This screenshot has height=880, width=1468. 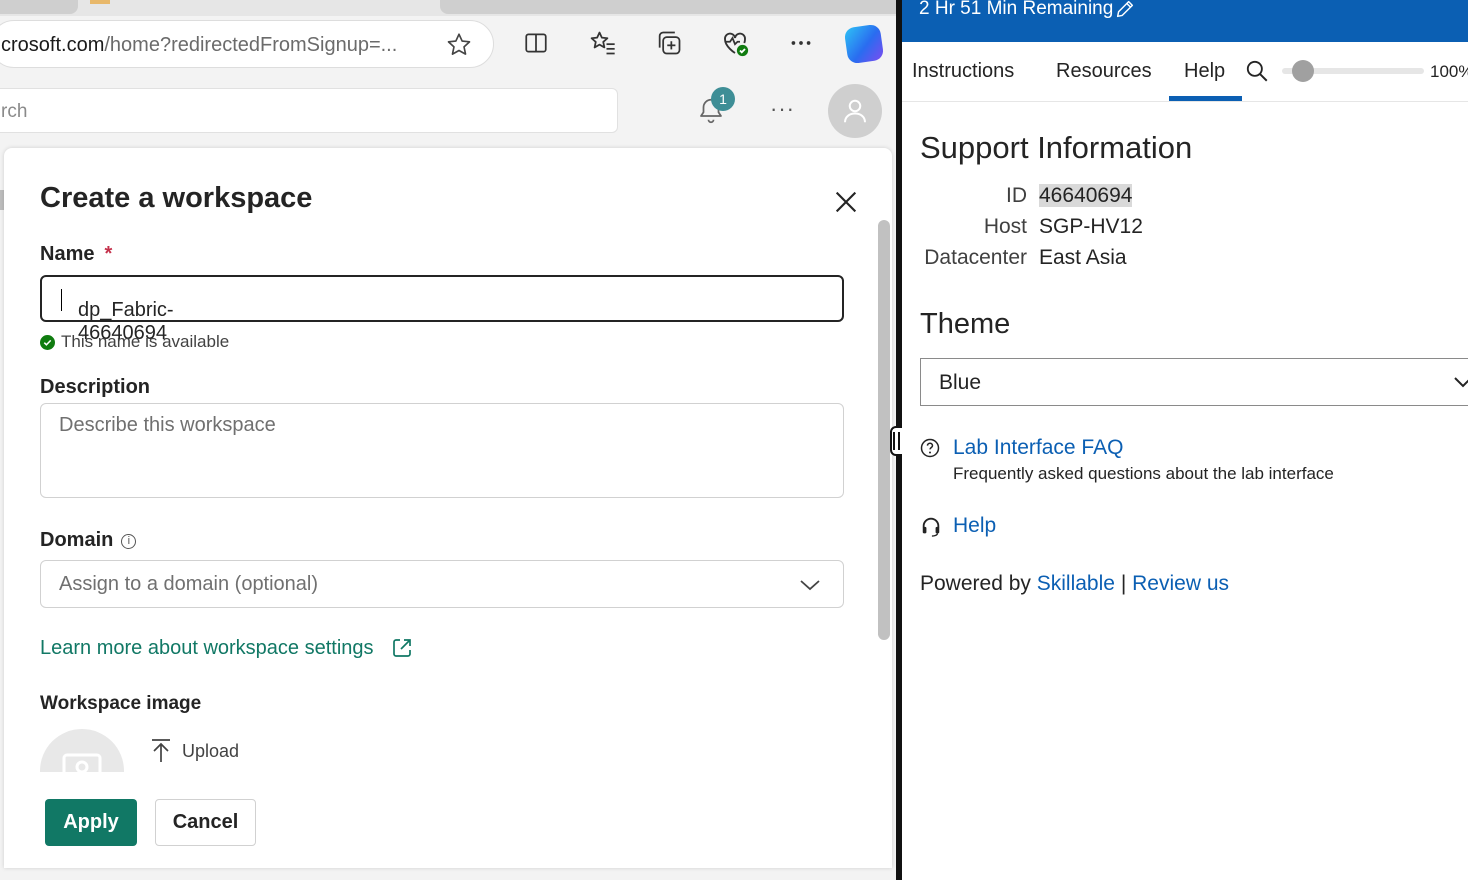 What do you see at coordinates (1194, 382) in the screenshot?
I see `theme-select: Blue` at bounding box center [1194, 382].